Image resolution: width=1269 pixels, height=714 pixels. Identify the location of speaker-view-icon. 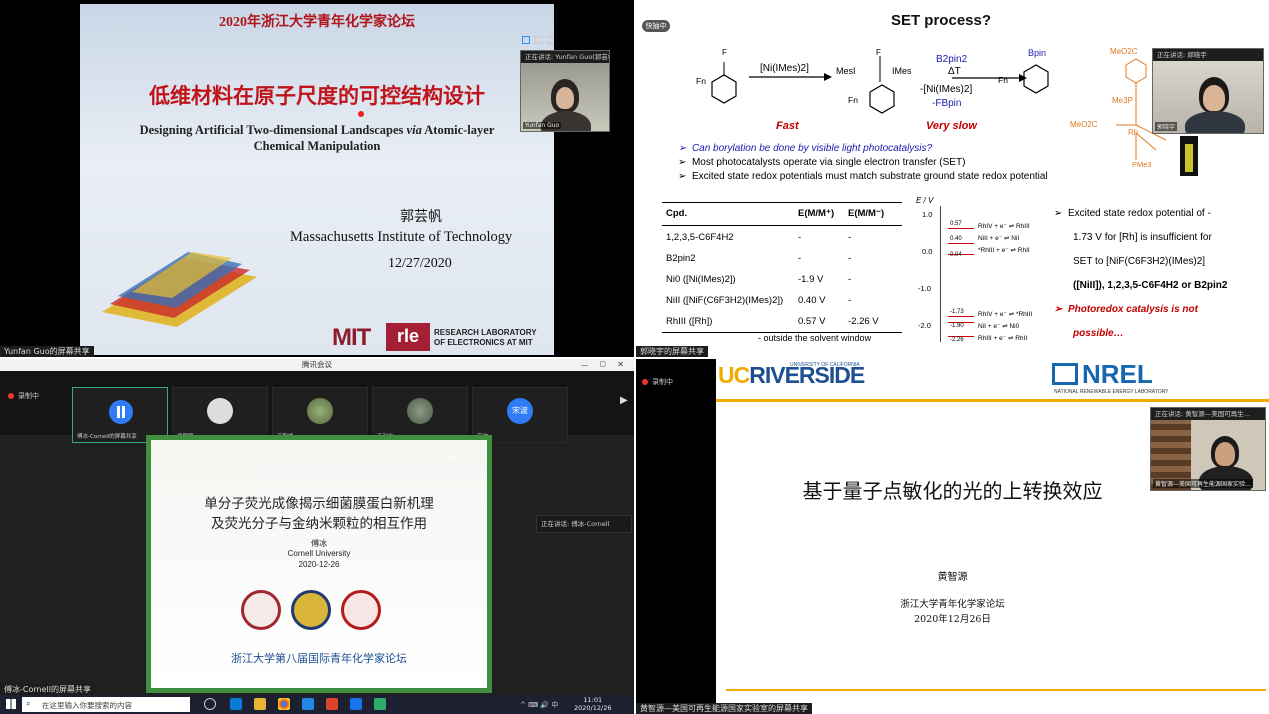
(538, 40).